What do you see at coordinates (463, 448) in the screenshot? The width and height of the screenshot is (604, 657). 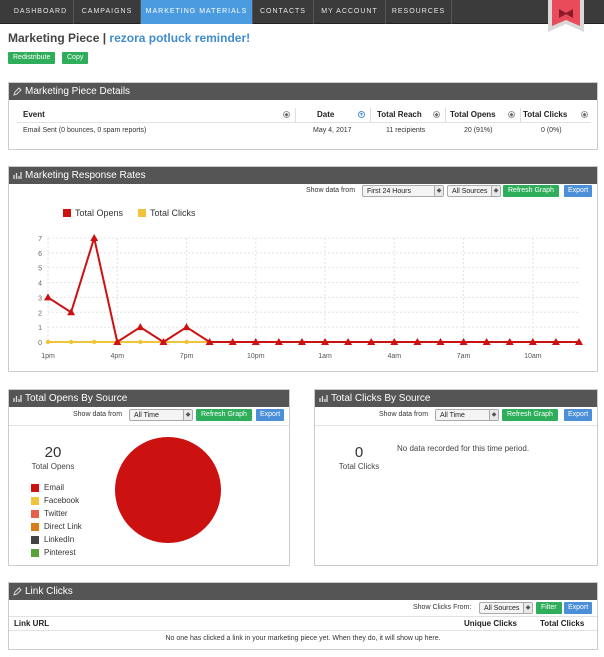 I see `clicks-empty-message: No data recorded for this time period.` at bounding box center [463, 448].